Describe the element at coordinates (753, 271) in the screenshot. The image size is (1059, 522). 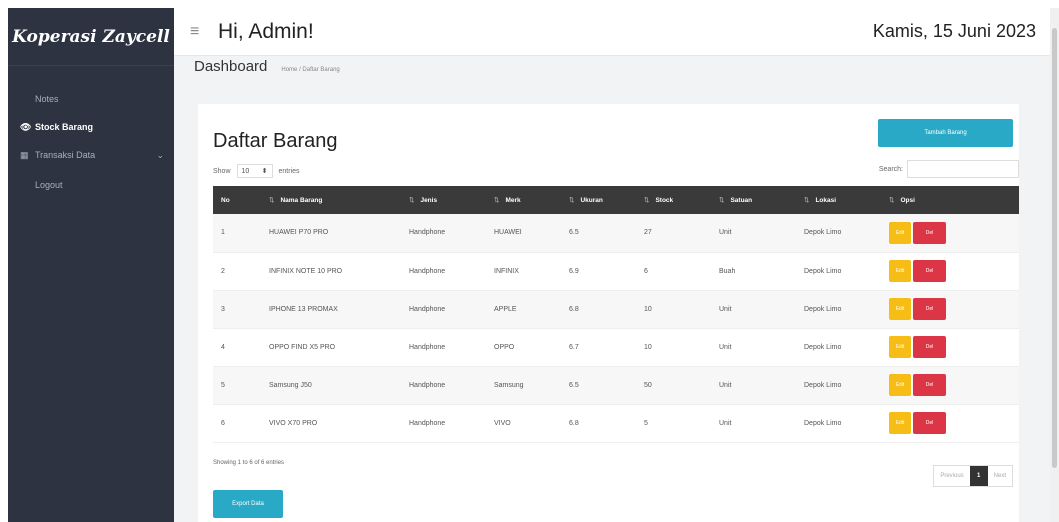
I see `cell-satuan: Buah` at that location.